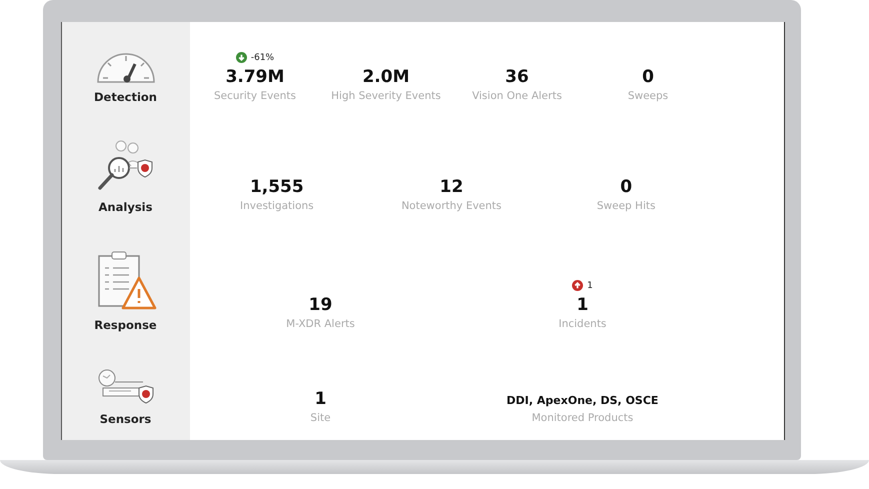 Image resolution: width=869 pixels, height=489 pixels. What do you see at coordinates (517, 96) in the screenshot?
I see `stat-label: Vision One Alerts` at bounding box center [517, 96].